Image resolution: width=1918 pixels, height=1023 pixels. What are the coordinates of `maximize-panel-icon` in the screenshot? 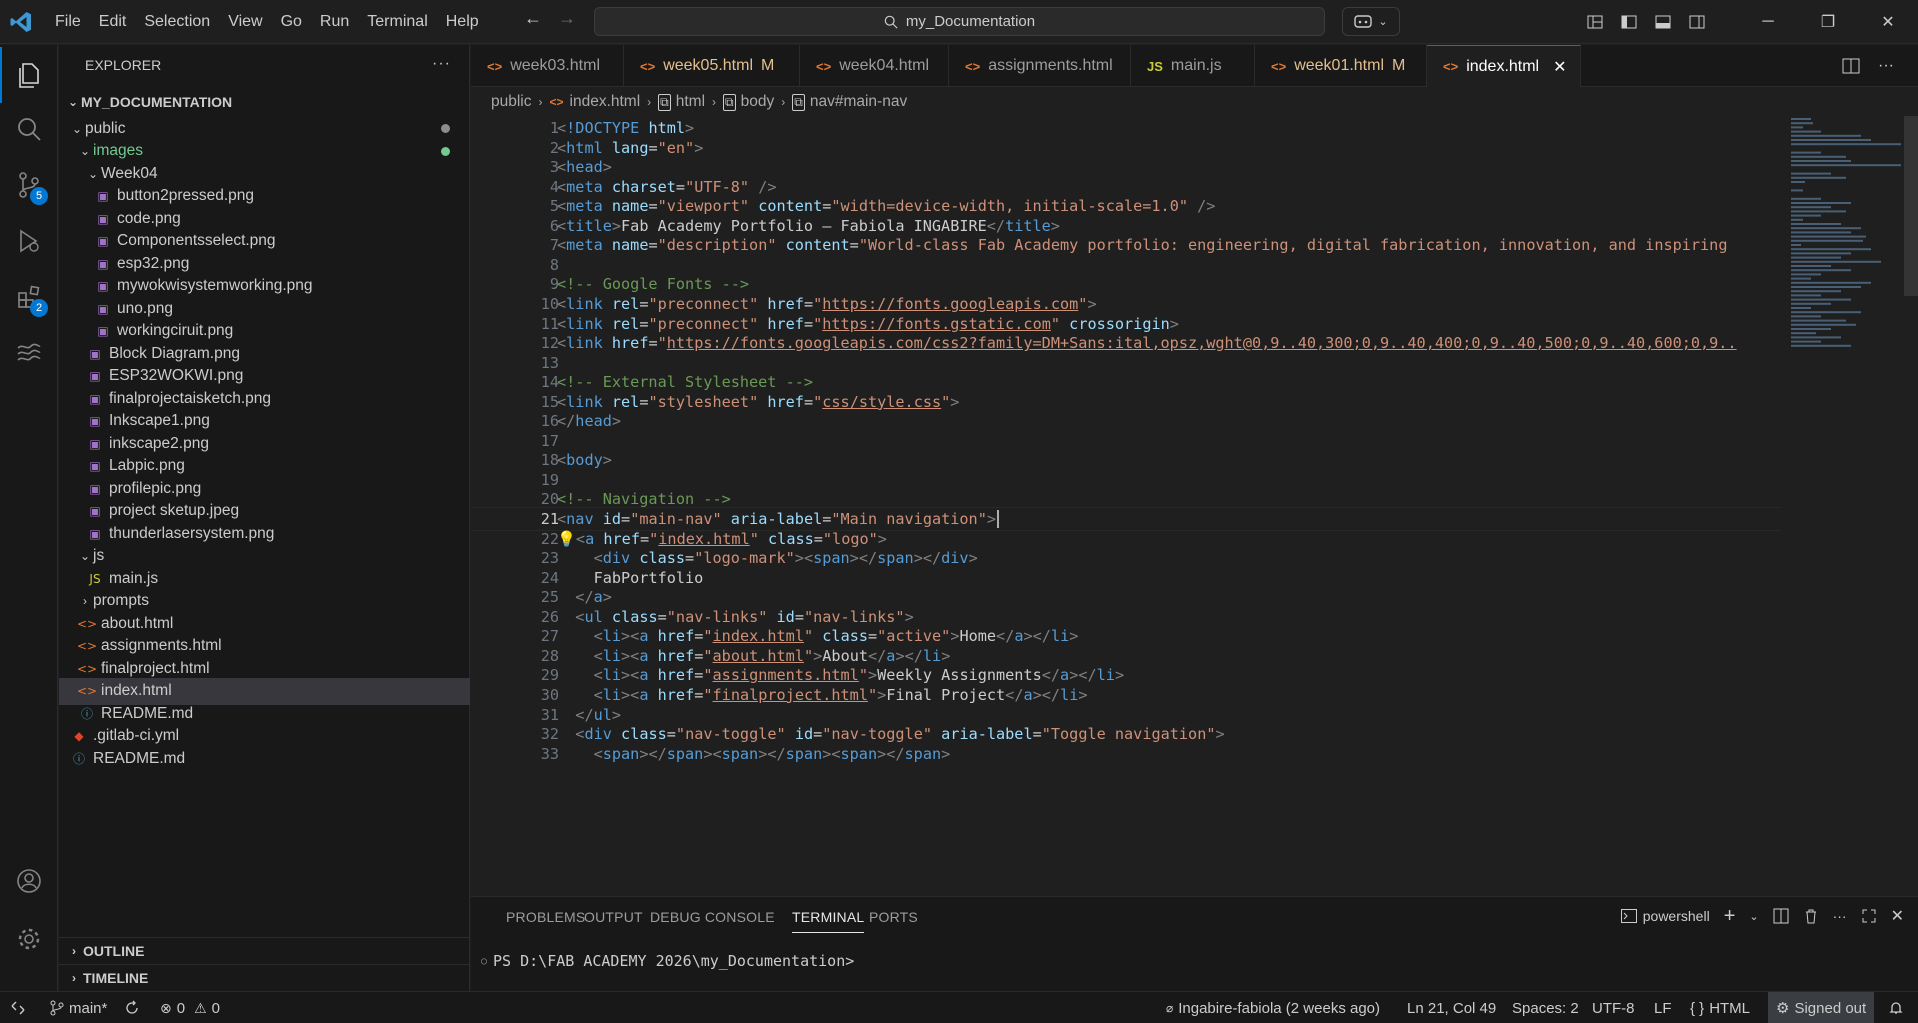 It's located at (1869, 916).